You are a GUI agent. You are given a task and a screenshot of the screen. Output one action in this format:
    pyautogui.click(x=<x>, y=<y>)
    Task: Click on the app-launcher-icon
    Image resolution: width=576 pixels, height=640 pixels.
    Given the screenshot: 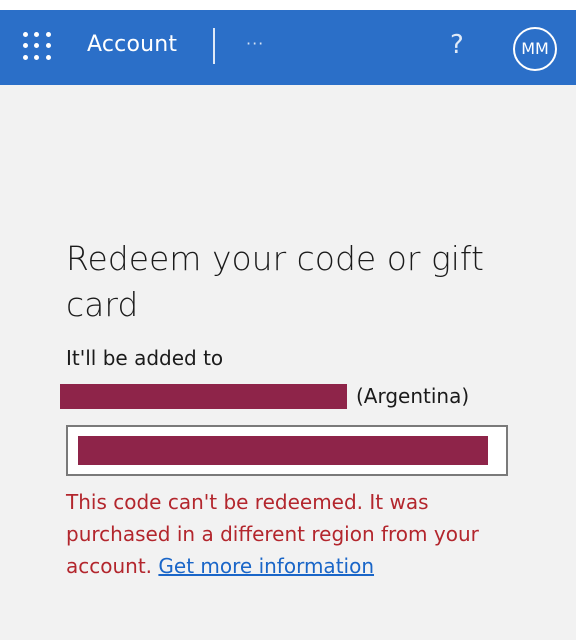 What is the action you would take?
    pyautogui.click(x=37, y=46)
    